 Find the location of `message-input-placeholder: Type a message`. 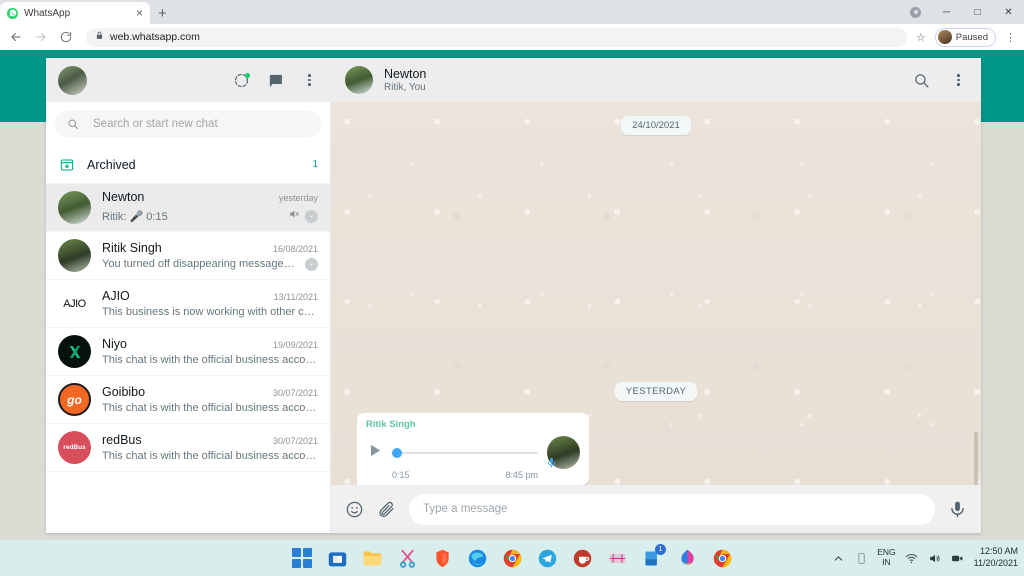

message-input-placeholder: Type a message is located at coordinates (465, 509).